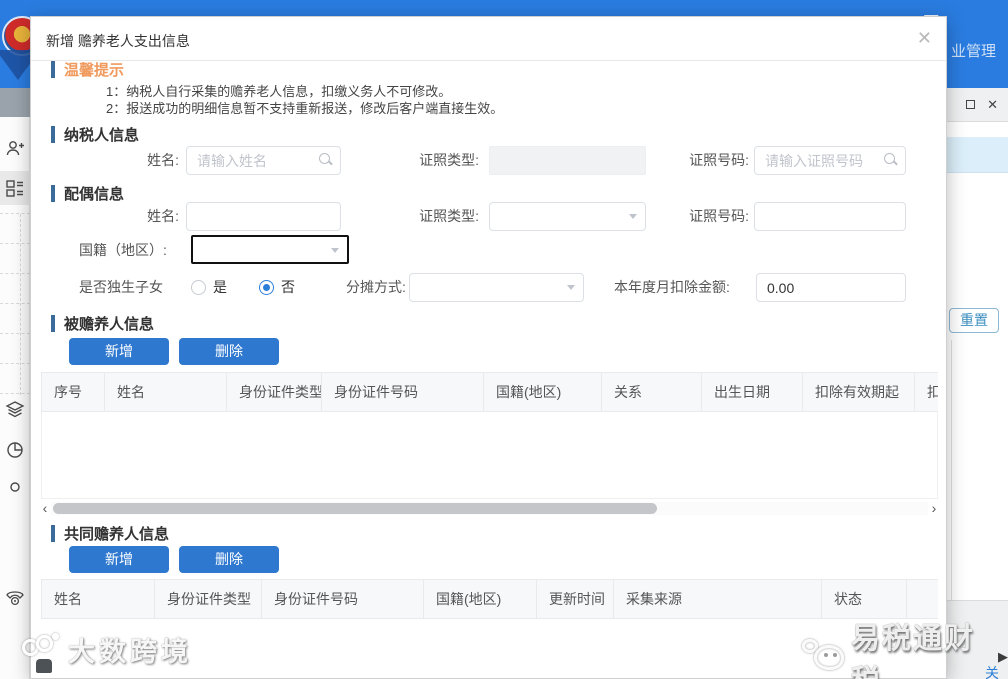 This screenshot has width=1008, height=679. What do you see at coordinates (73, 392) in the screenshot?
I see `col-seq: 序号` at bounding box center [73, 392].